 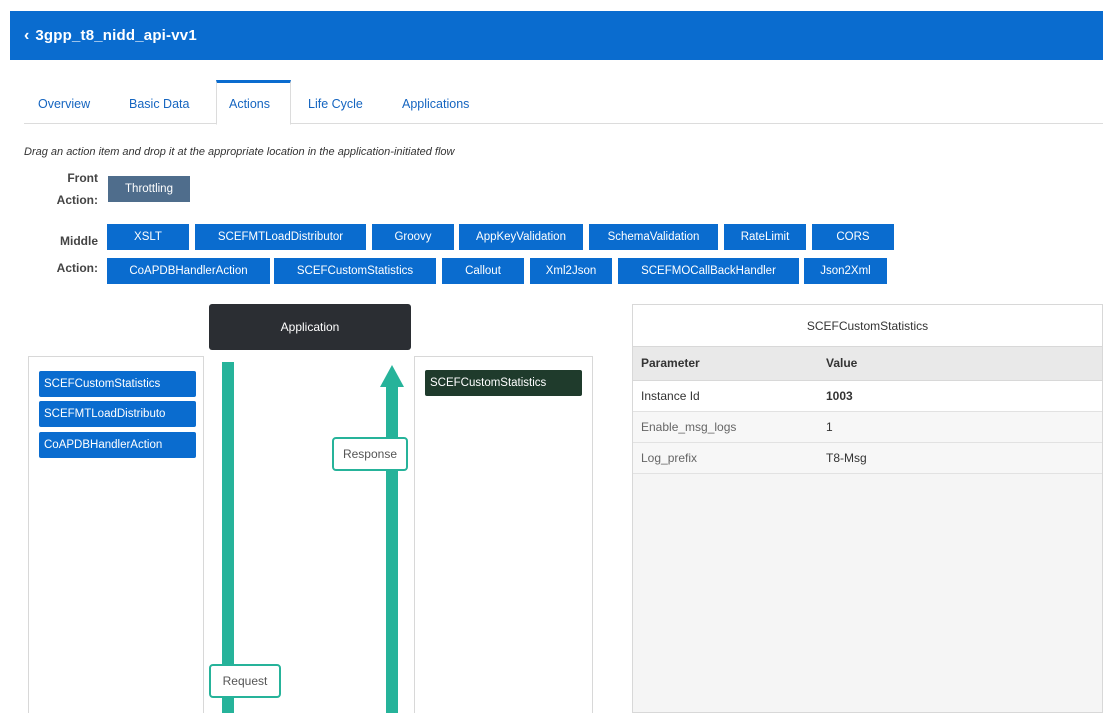 What do you see at coordinates (413, 237) in the screenshot?
I see `middle-action-groovy: Groovy` at bounding box center [413, 237].